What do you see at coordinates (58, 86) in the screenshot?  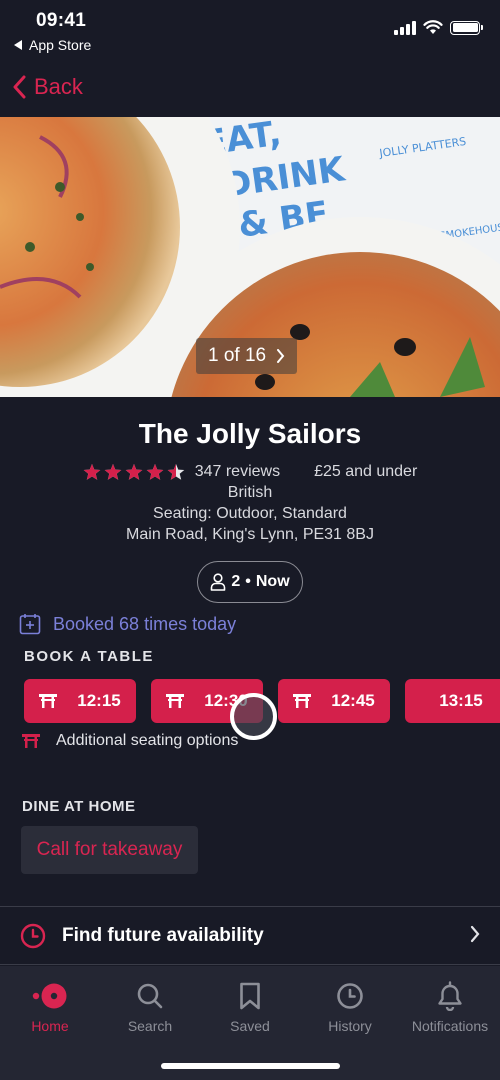 I see `back-label: Back` at bounding box center [58, 86].